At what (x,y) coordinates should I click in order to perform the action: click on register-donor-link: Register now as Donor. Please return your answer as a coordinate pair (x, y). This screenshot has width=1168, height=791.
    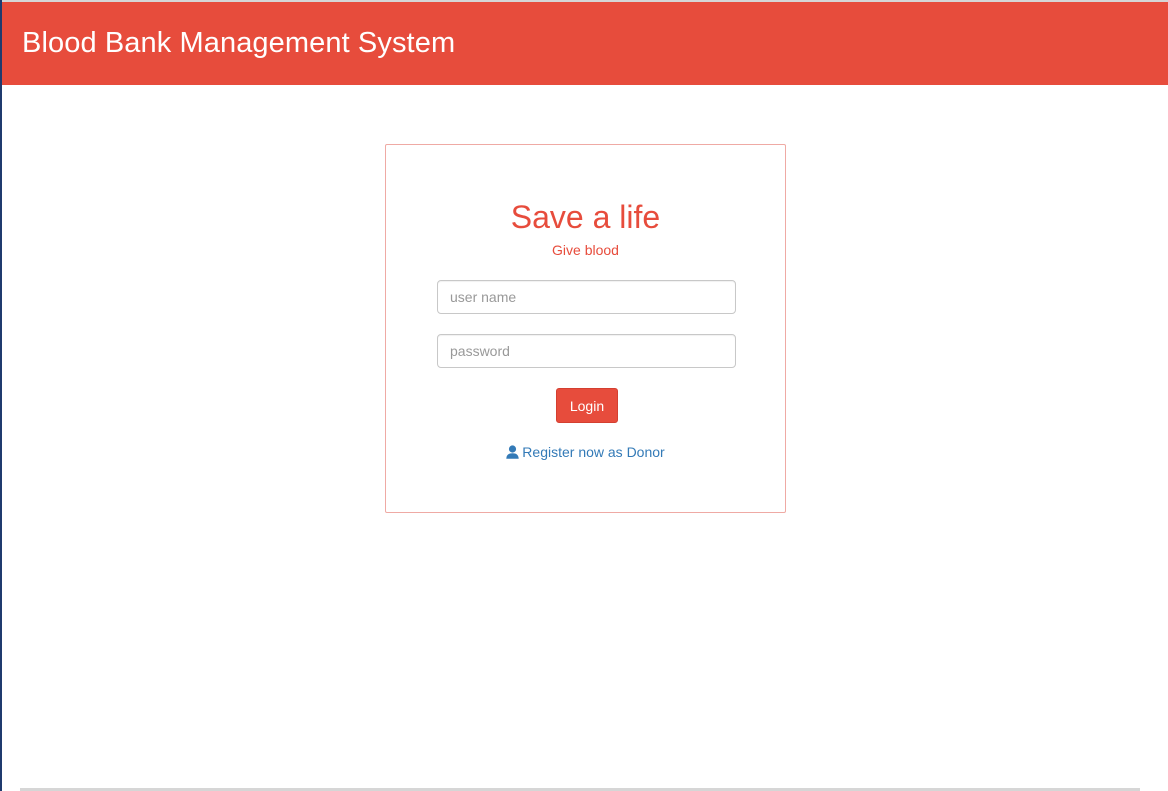
    Looking at the image, I should click on (585, 453).